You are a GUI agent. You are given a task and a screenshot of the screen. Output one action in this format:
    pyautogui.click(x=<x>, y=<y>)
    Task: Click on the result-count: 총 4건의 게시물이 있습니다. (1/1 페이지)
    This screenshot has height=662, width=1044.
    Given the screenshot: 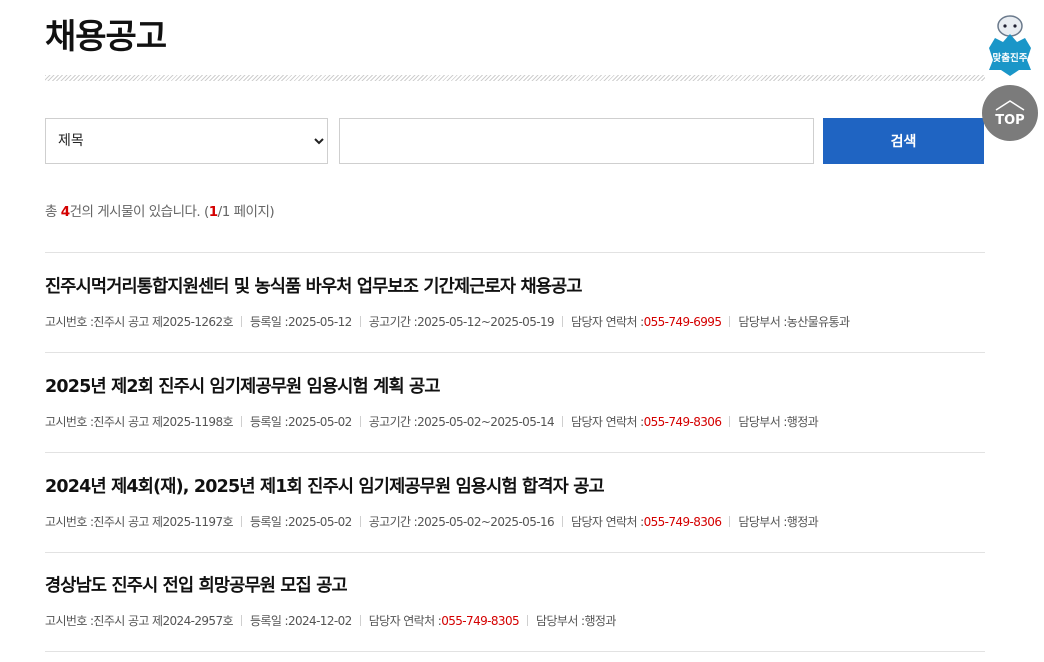 What is the action you would take?
    pyautogui.click(x=160, y=210)
    